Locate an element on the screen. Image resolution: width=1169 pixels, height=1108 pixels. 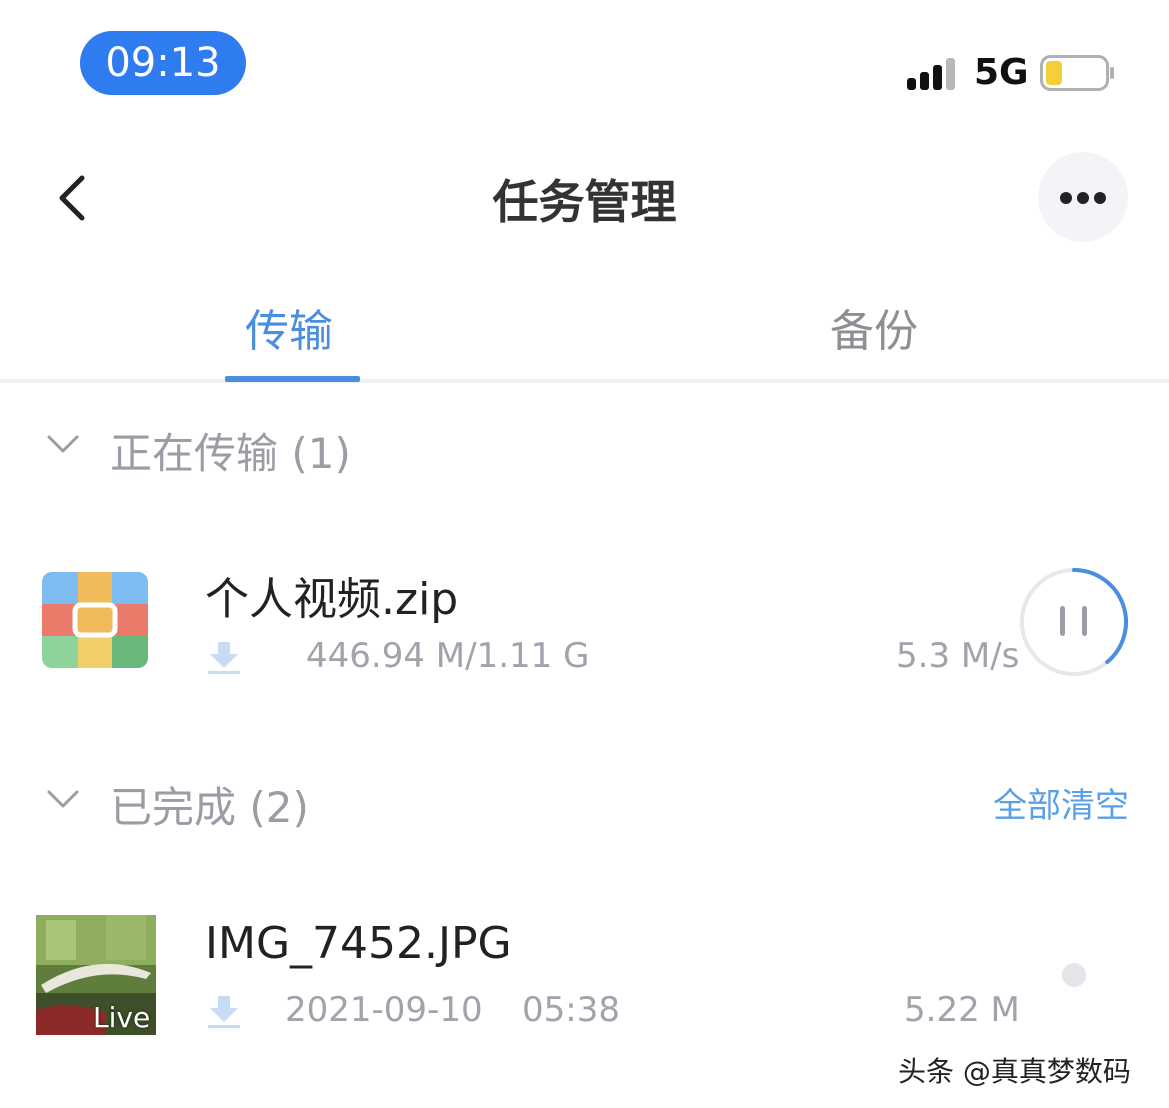
completed-time: 05:38 is located at coordinates (571, 1010).